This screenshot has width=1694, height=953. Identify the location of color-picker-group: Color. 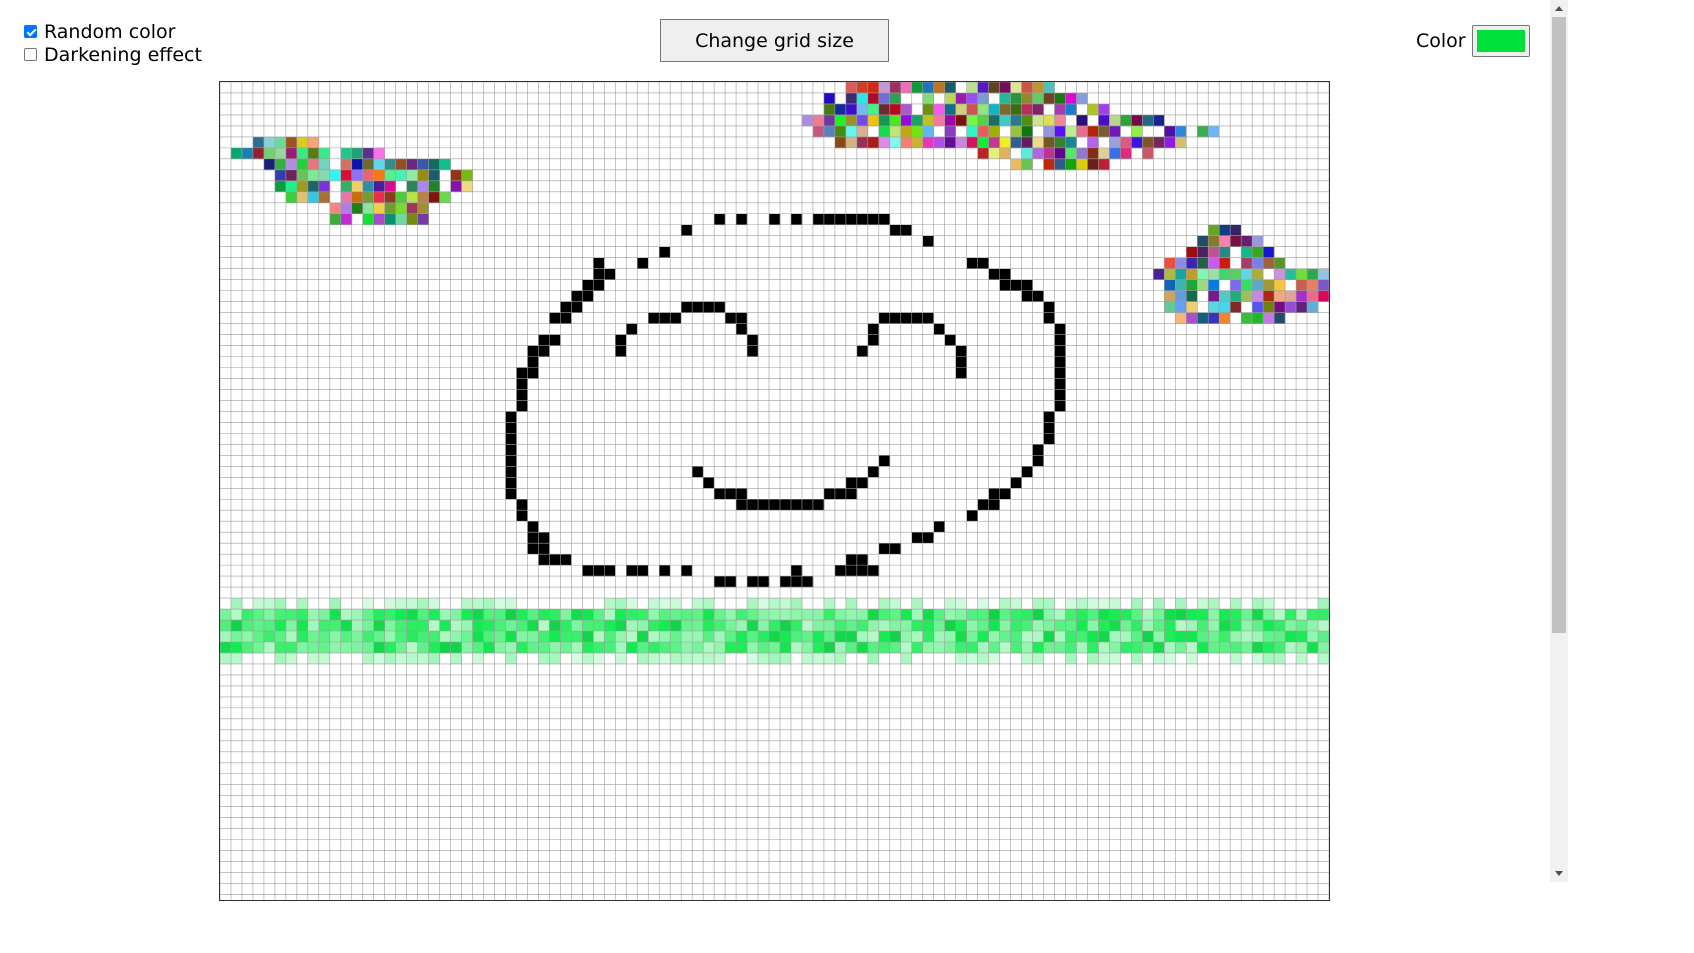
(1473, 41).